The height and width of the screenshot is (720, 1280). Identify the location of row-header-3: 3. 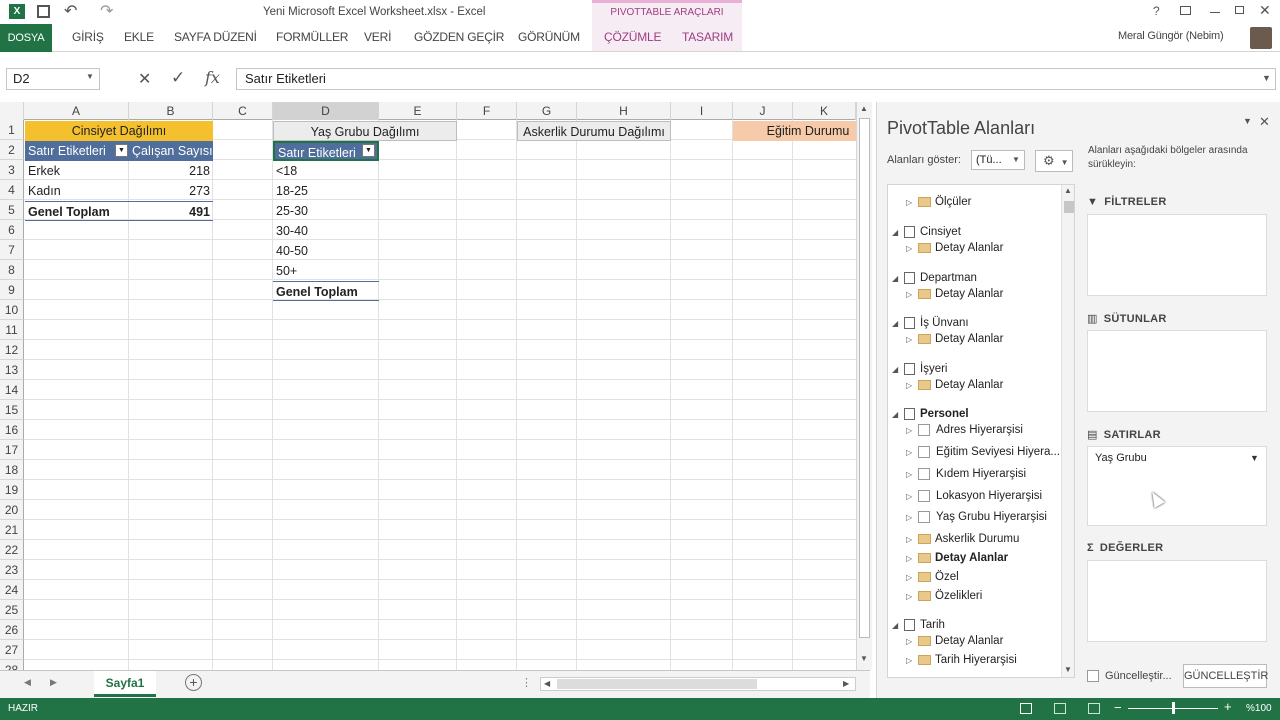
(12, 170).